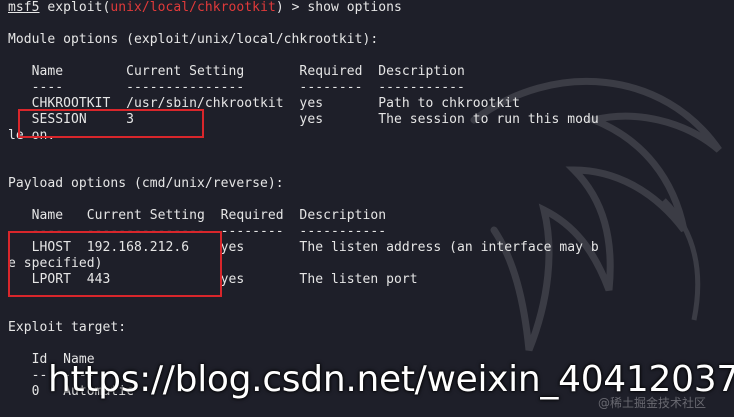 This screenshot has height=417, width=734. What do you see at coordinates (146, 183) in the screenshot?
I see `payload-options-heading: Payload options (cmd/unix/reverse):` at bounding box center [146, 183].